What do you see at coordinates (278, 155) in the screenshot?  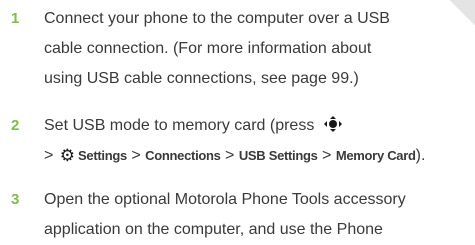 I see `menu-item-usb-settings: USB Settings` at bounding box center [278, 155].